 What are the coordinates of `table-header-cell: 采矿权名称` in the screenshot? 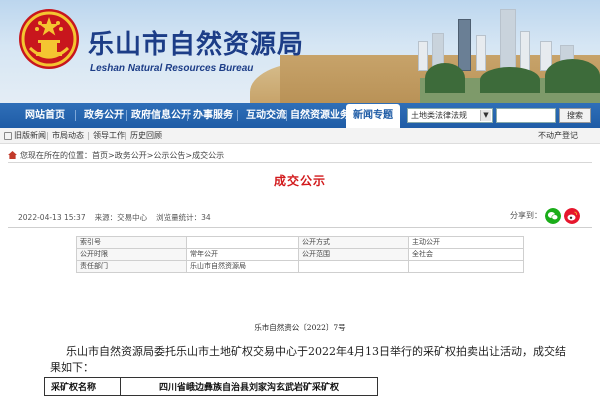 It's located at (82, 386).